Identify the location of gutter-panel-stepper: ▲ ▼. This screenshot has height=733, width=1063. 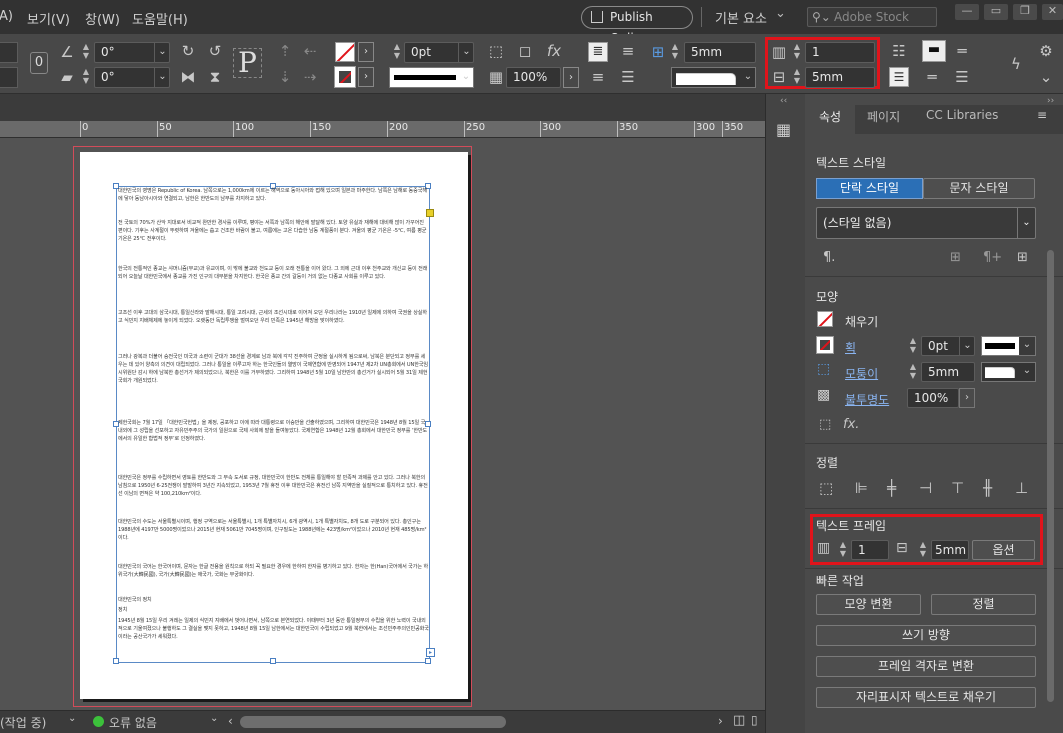
(923, 550).